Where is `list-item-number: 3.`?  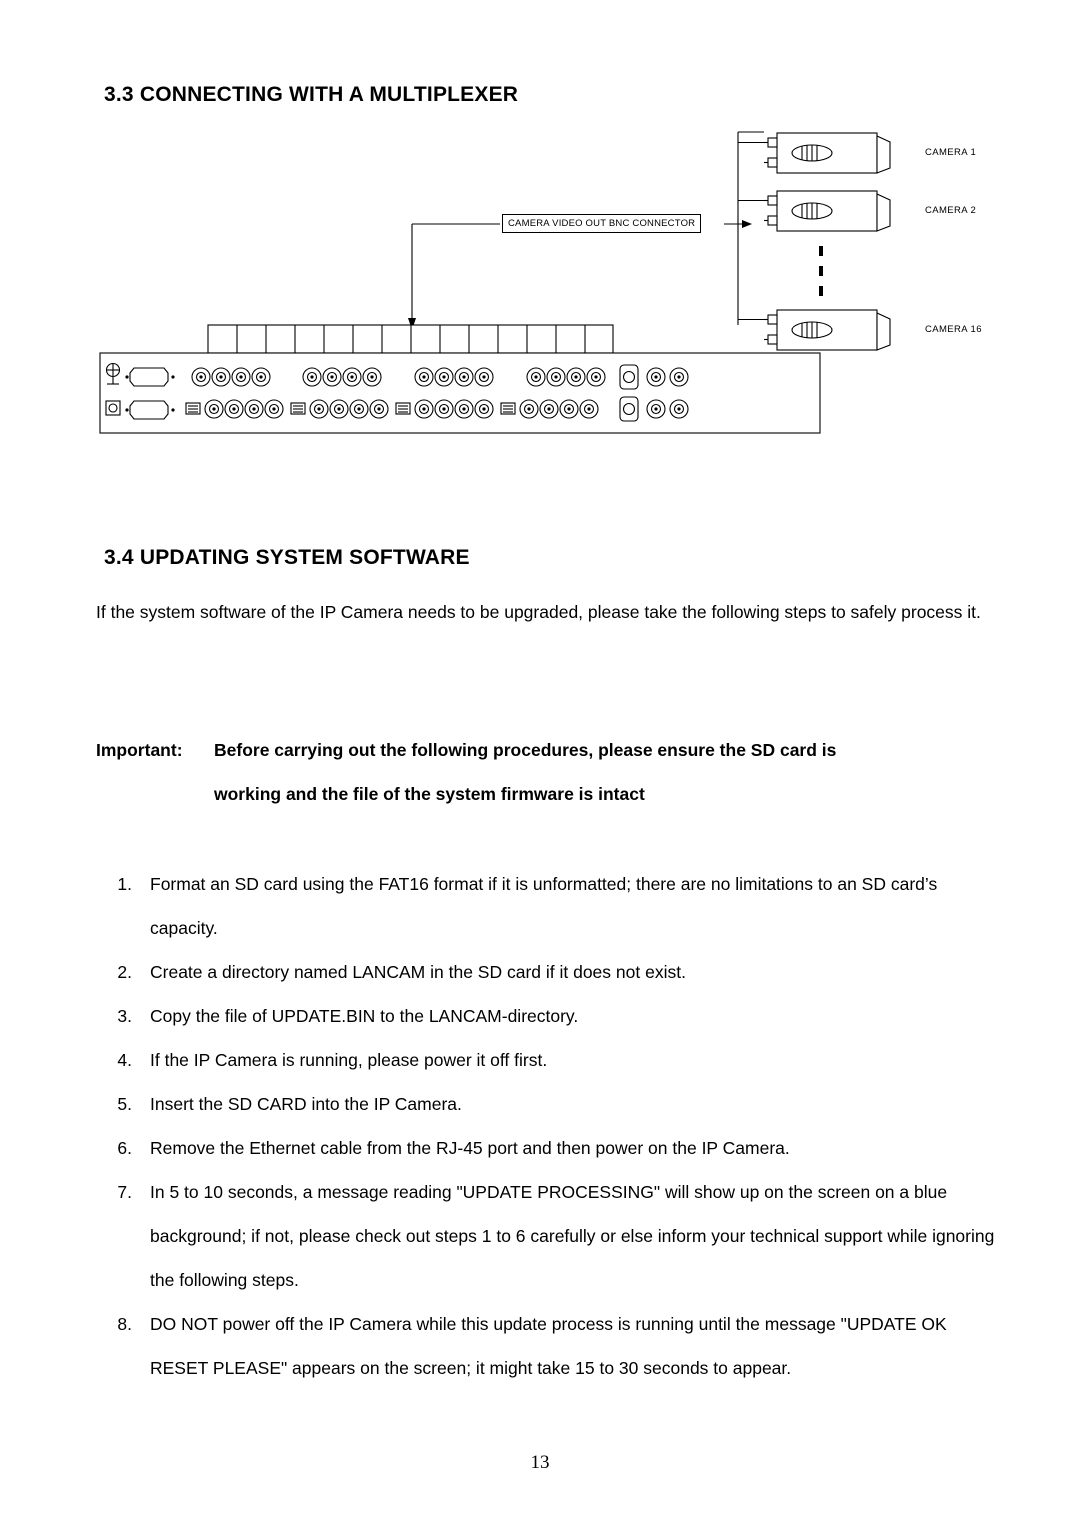
list-item-number: 3. is located at coordinates (124, 1016).